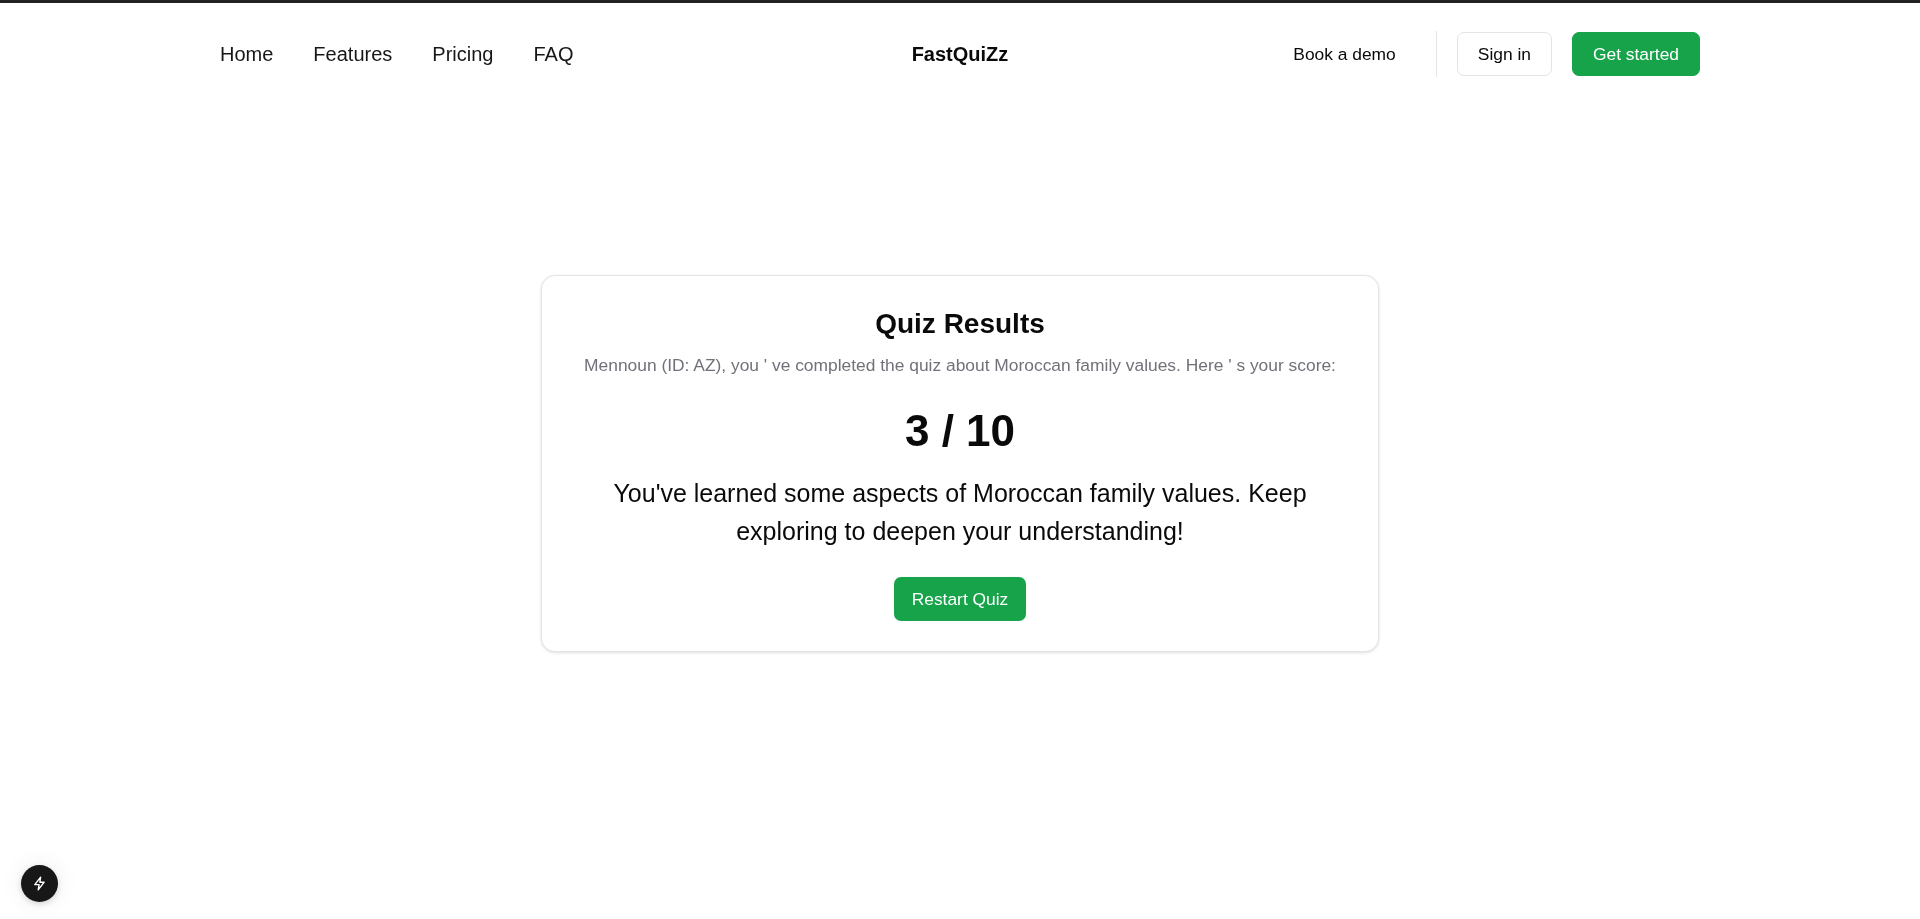 This screenshot has width=1920, height=919. I want to click on nav-link: Features, so click(353, 54).